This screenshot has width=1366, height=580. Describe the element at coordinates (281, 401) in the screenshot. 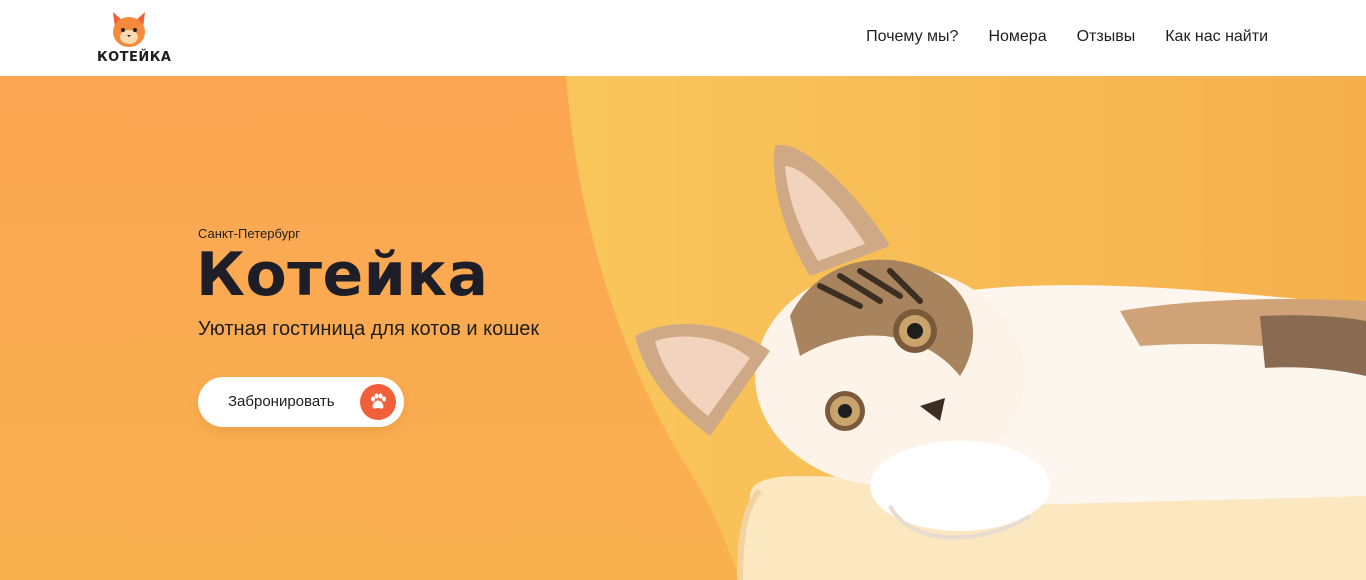

I see `book-button-label: Забронировать` at that location.